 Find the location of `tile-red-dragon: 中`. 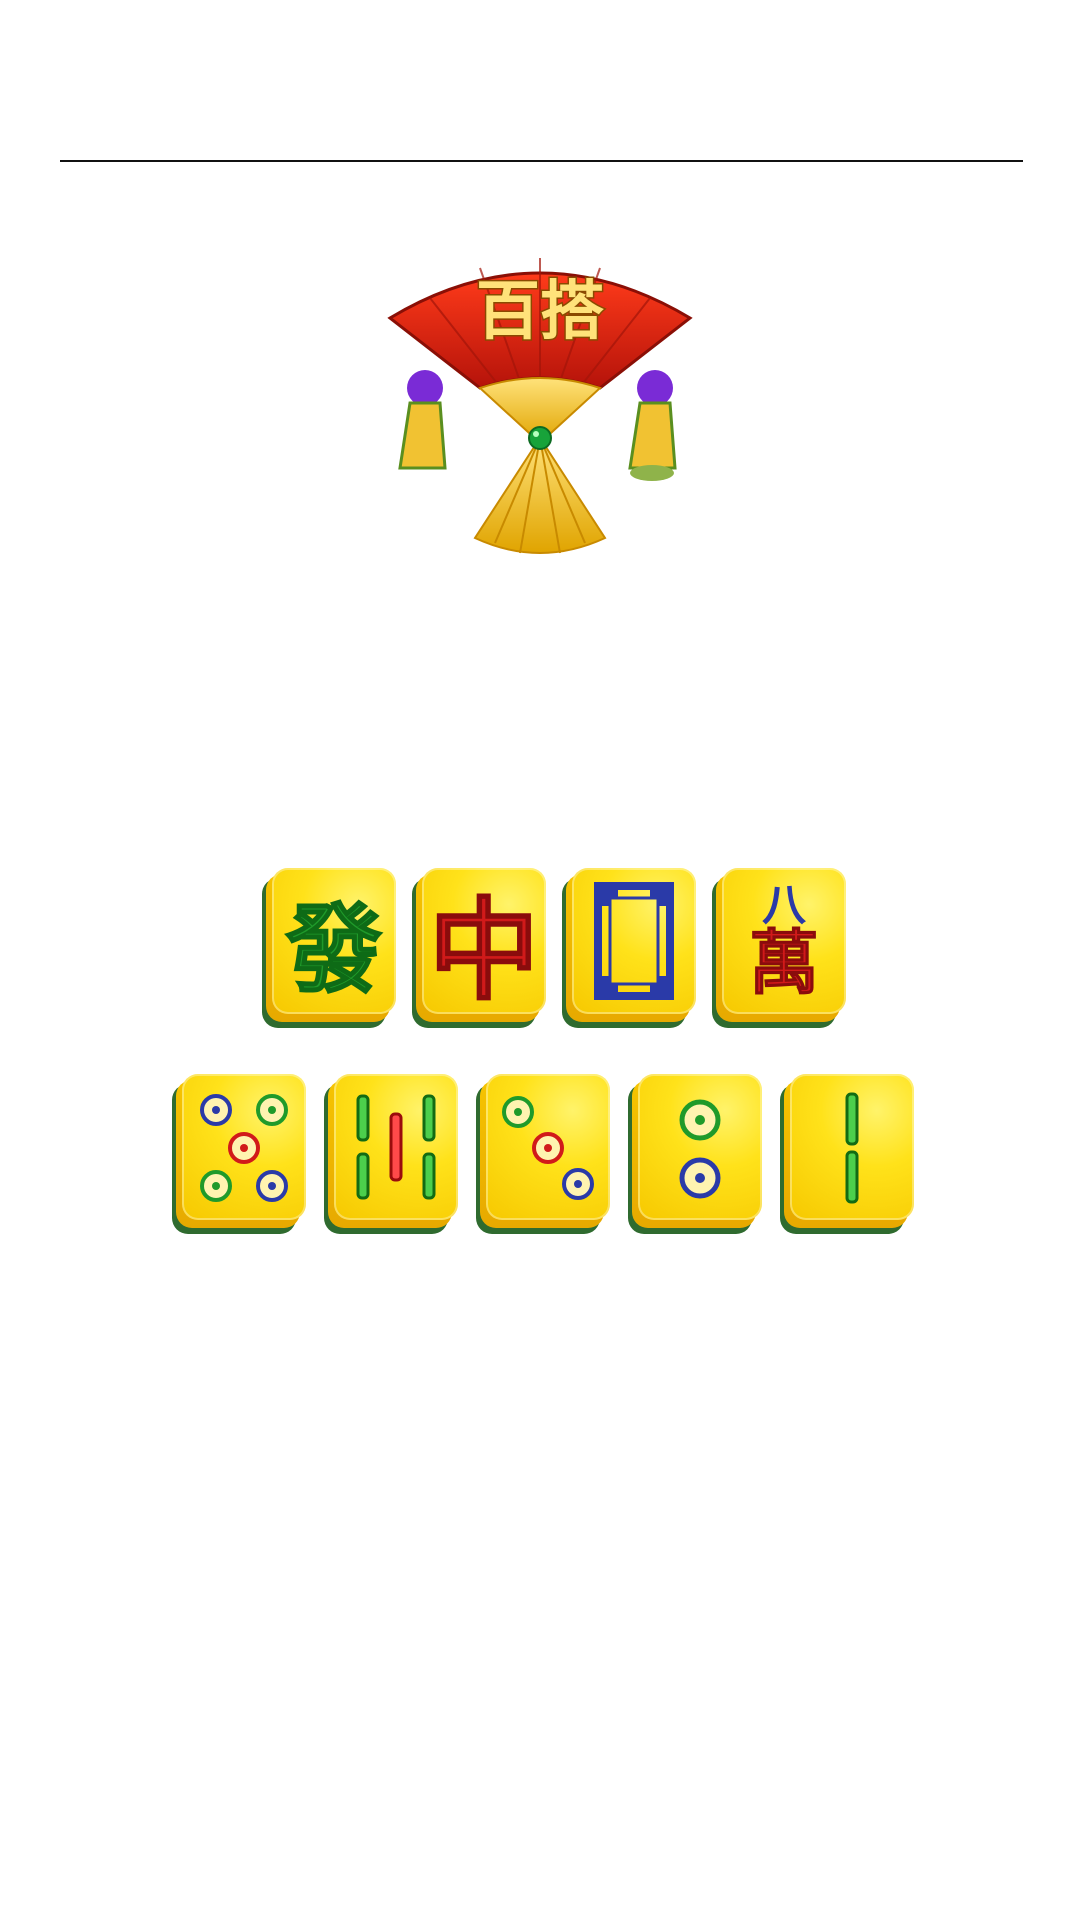

tile-red-dragon: 中 is located at coordinates (479, 949).